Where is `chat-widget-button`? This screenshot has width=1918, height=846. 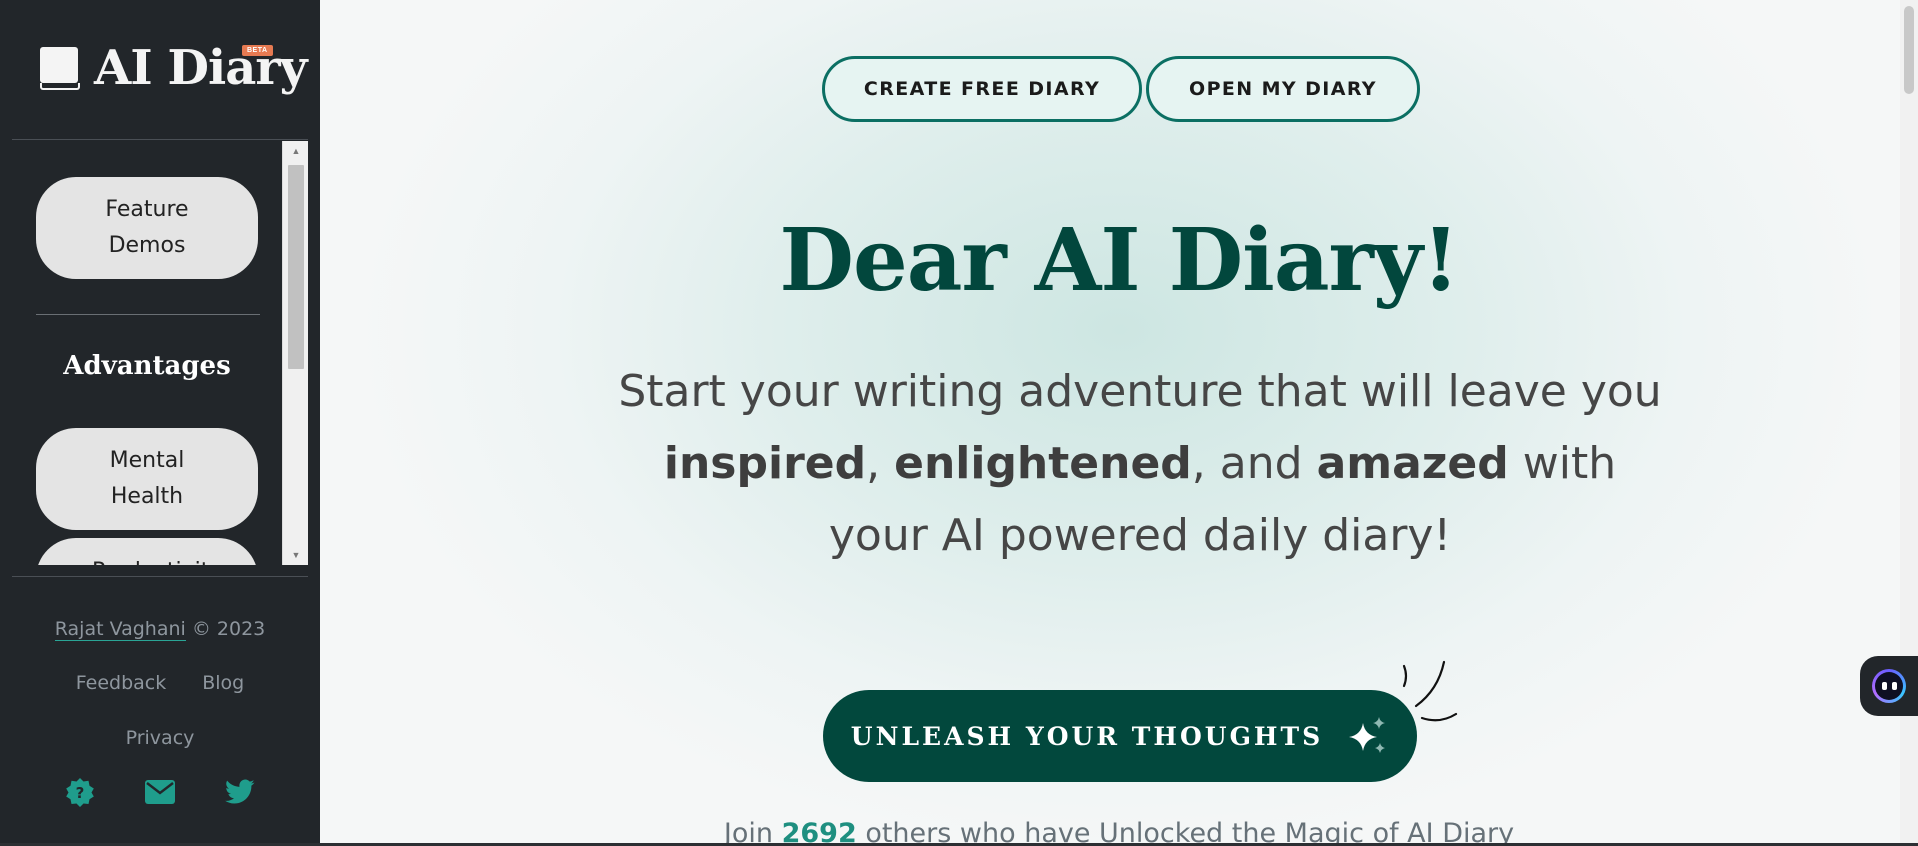 chat-widget-button is located at coordinates (1889, 686).